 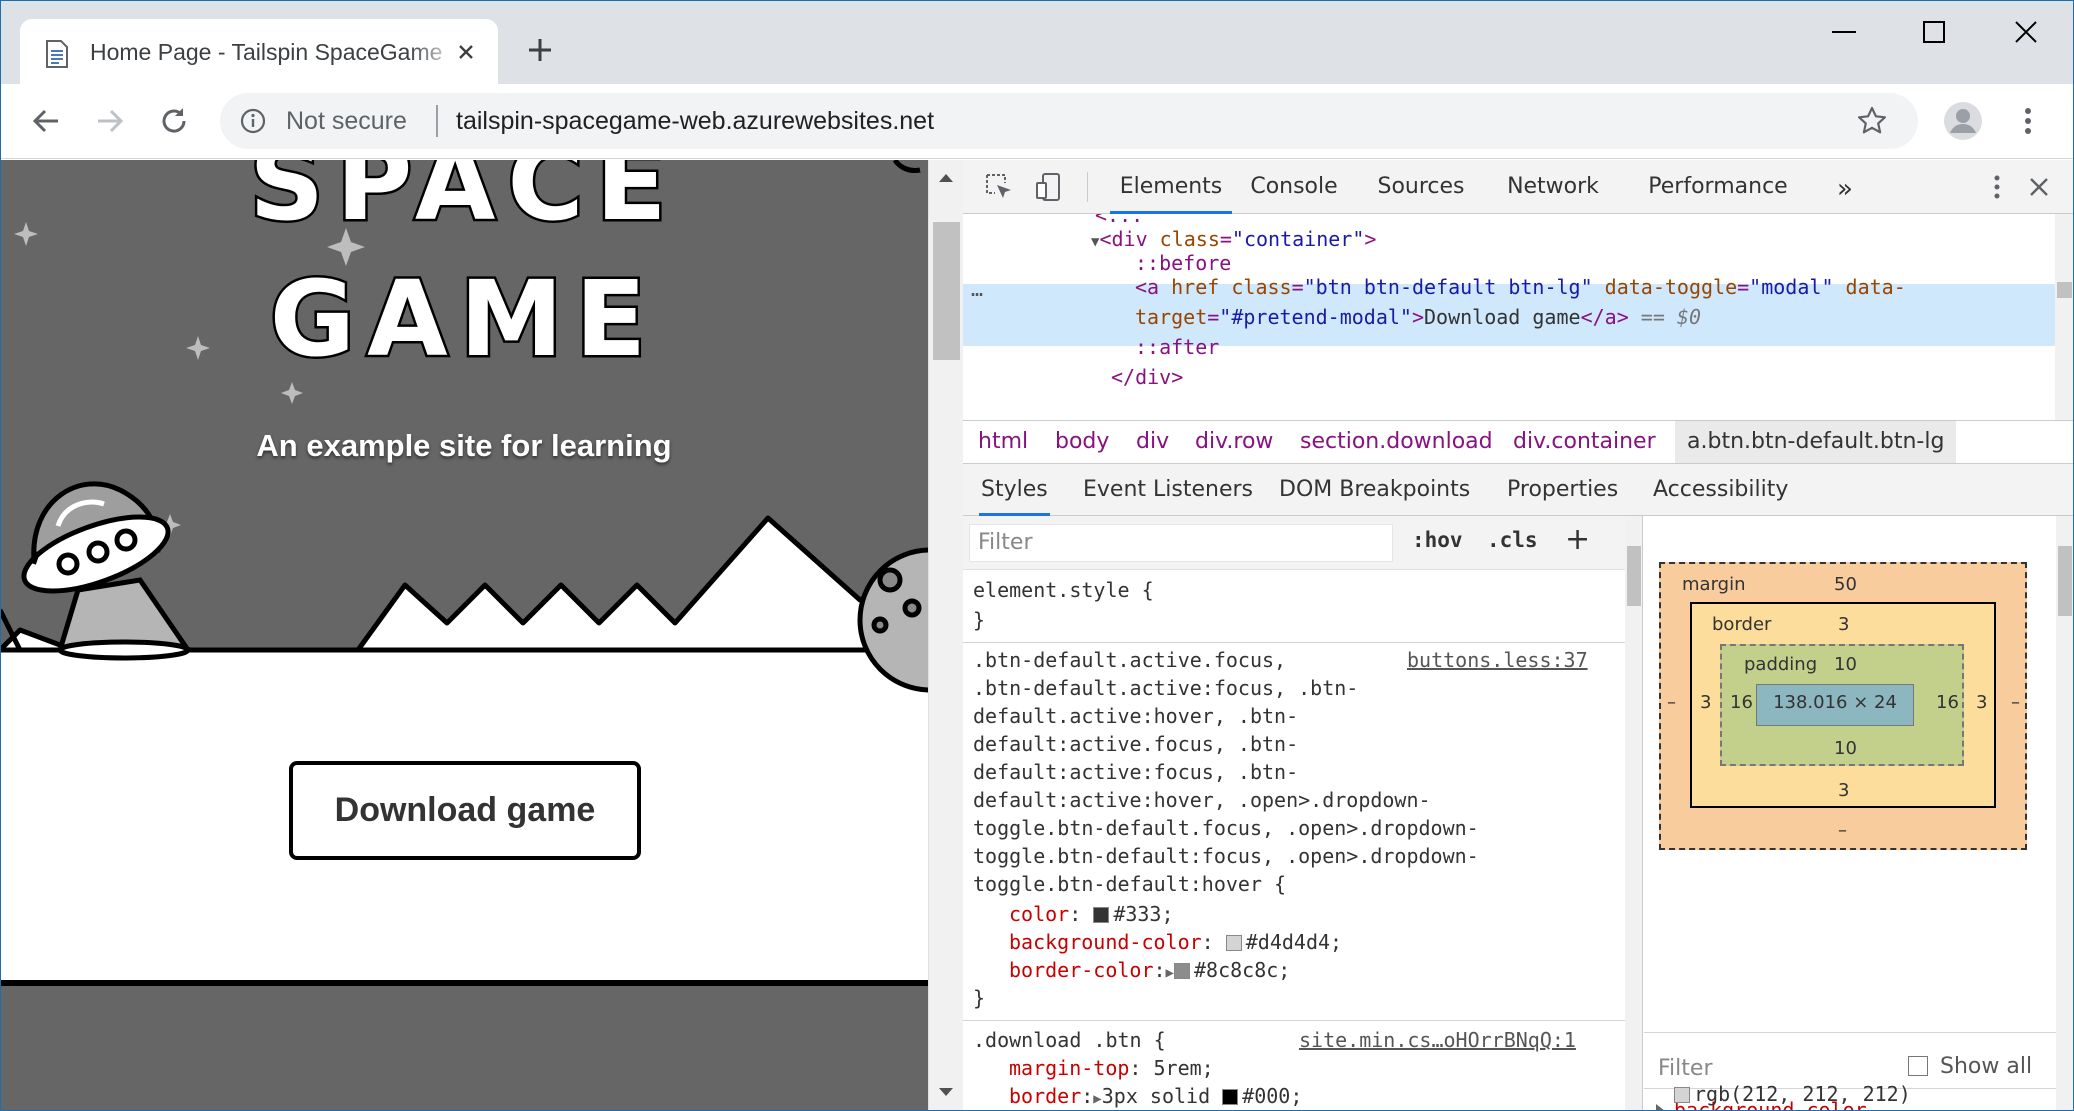 What do you see at coordinates (466, 52) in the screenshot?
I see `close-tab-icon` at bounding box center [466, 52].